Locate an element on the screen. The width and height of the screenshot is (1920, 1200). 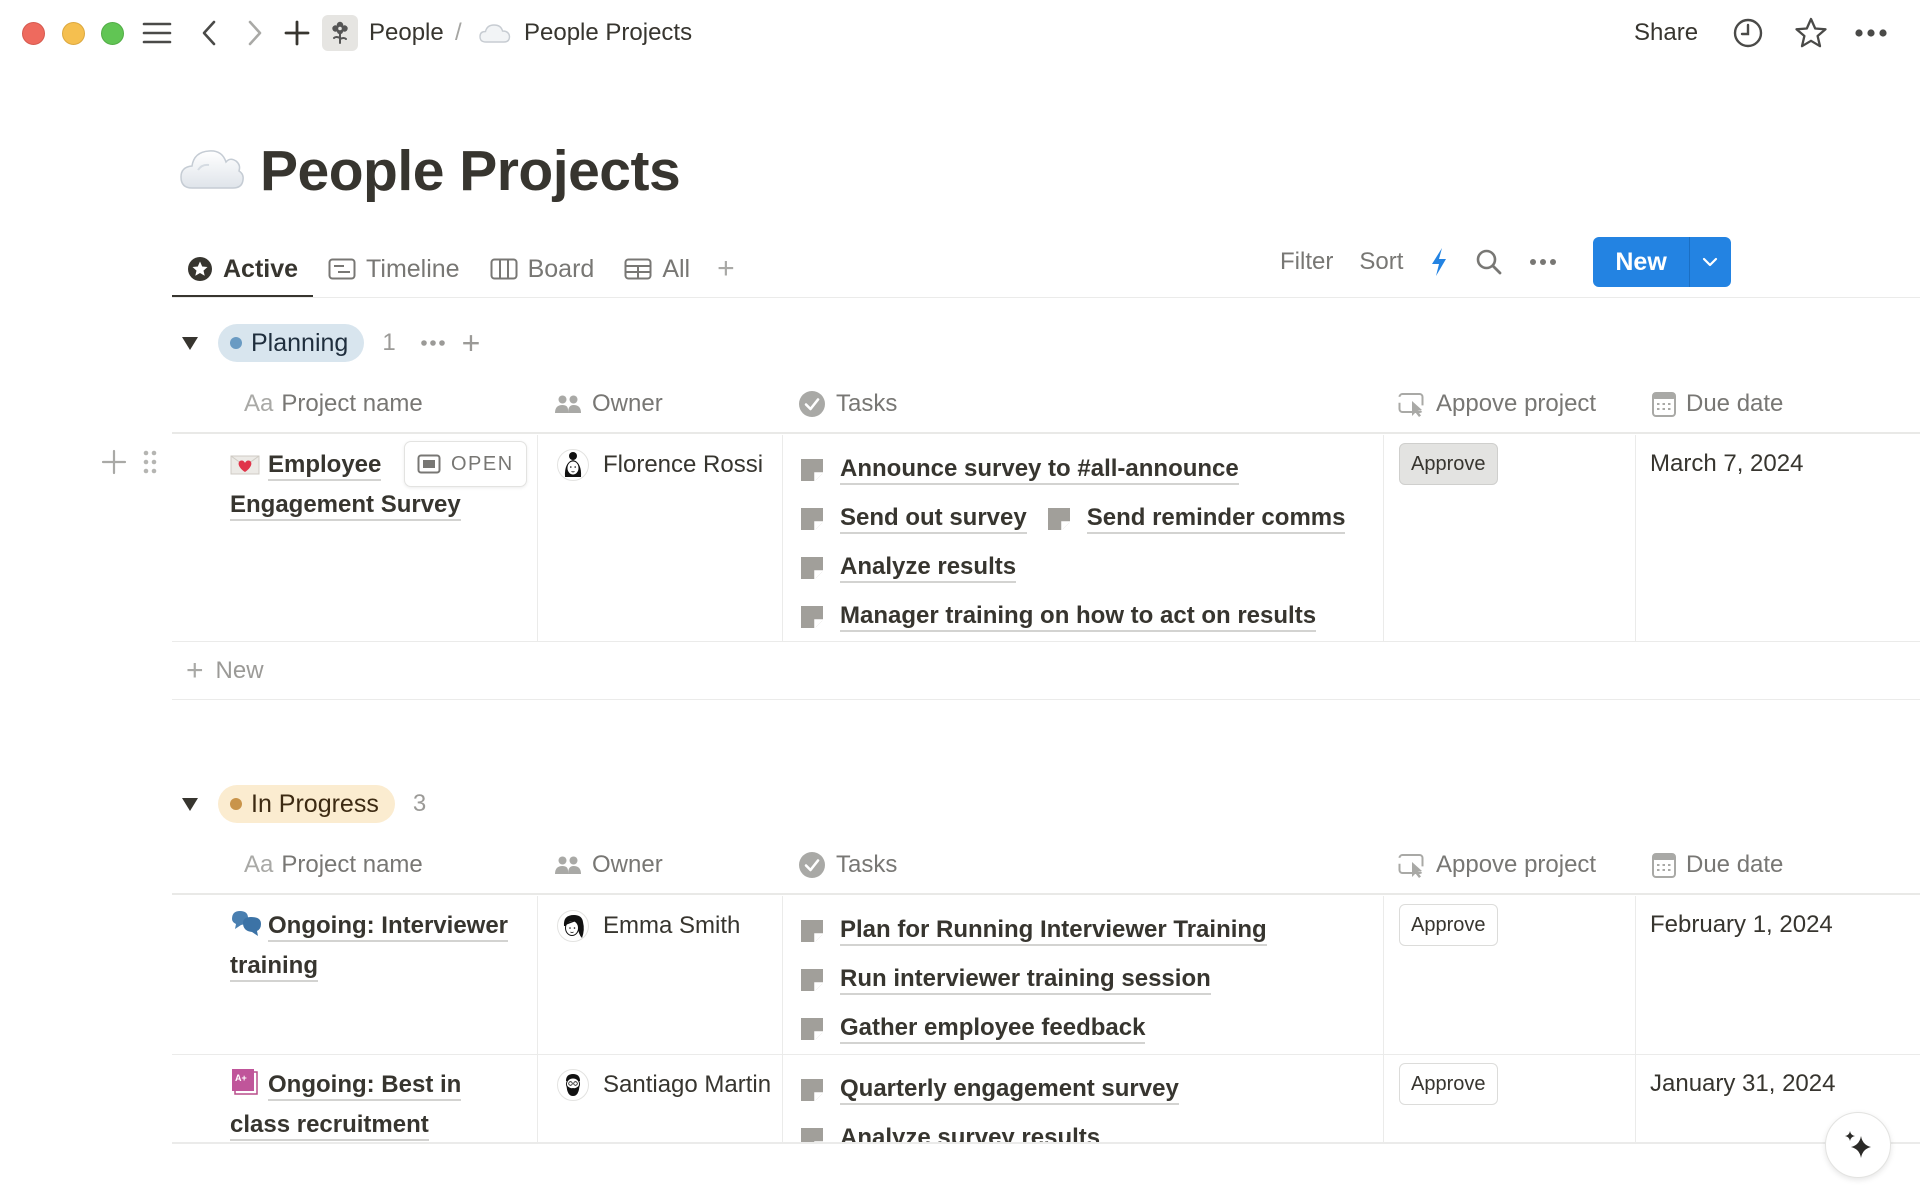
task-link: Gather employee feedback is located at coordinates (973, 1029).